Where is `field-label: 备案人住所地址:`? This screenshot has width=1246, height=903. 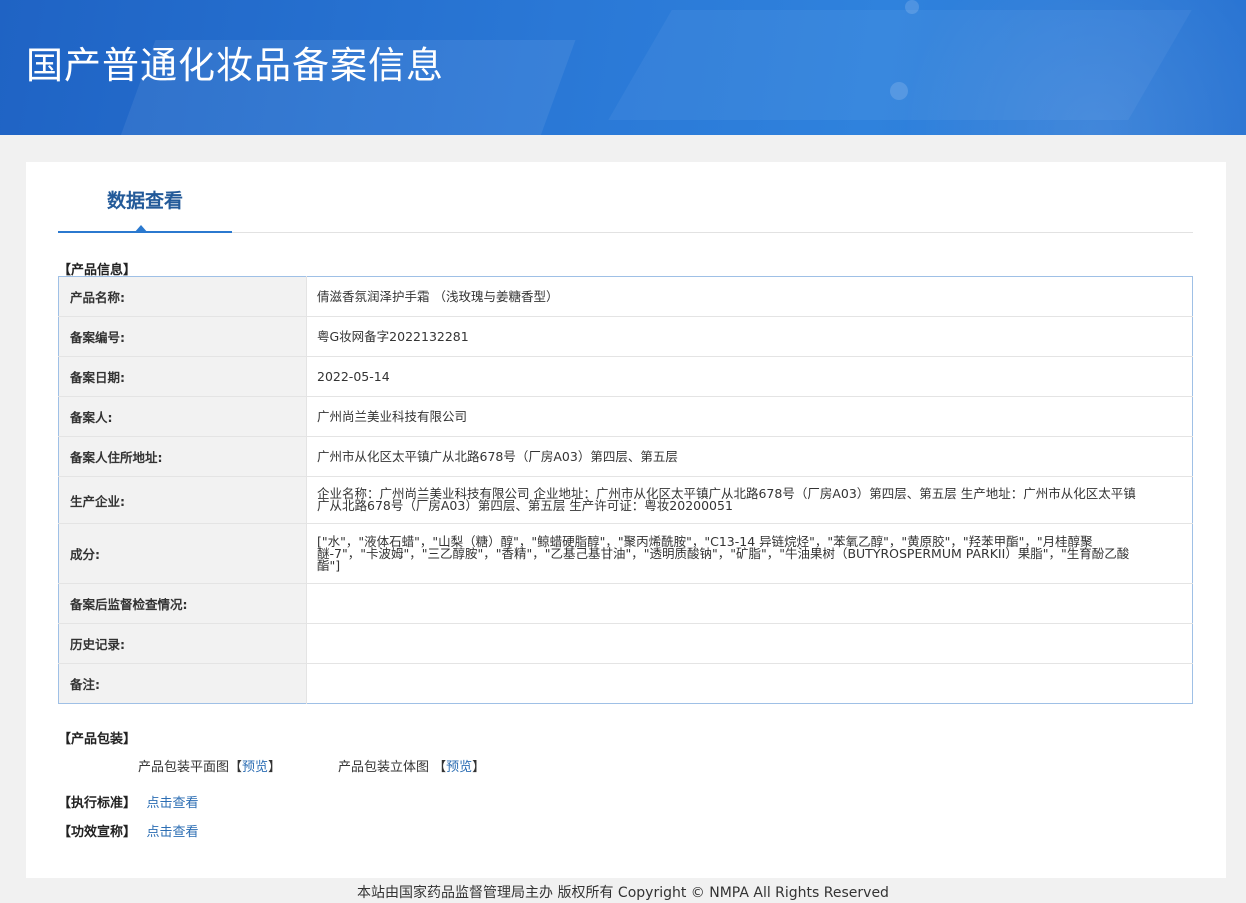
field-label: 备案人住所地址: is located at coordinates (182, 456).